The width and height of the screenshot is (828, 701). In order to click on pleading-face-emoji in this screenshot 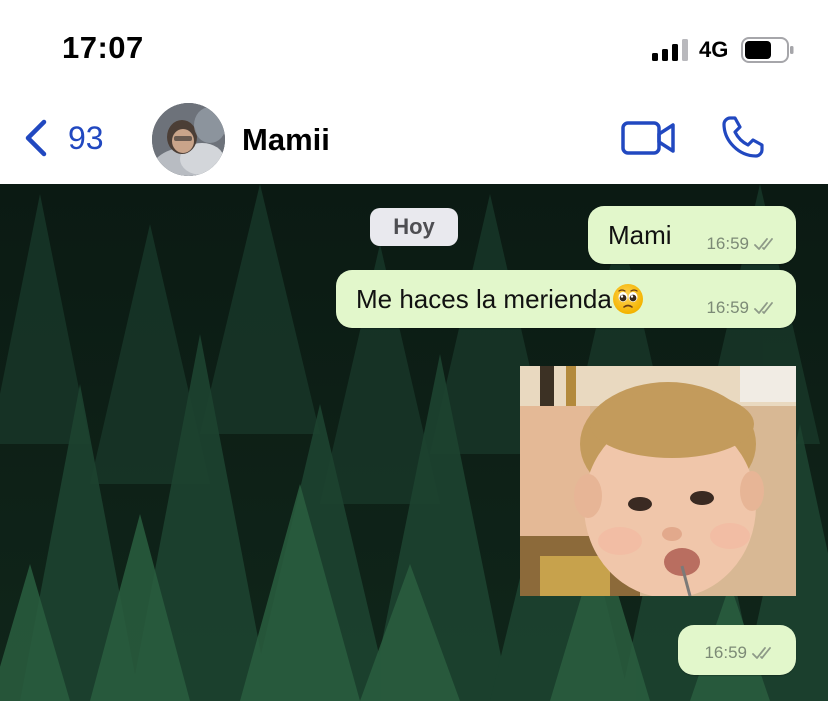, I will do `click(627, 299)`.